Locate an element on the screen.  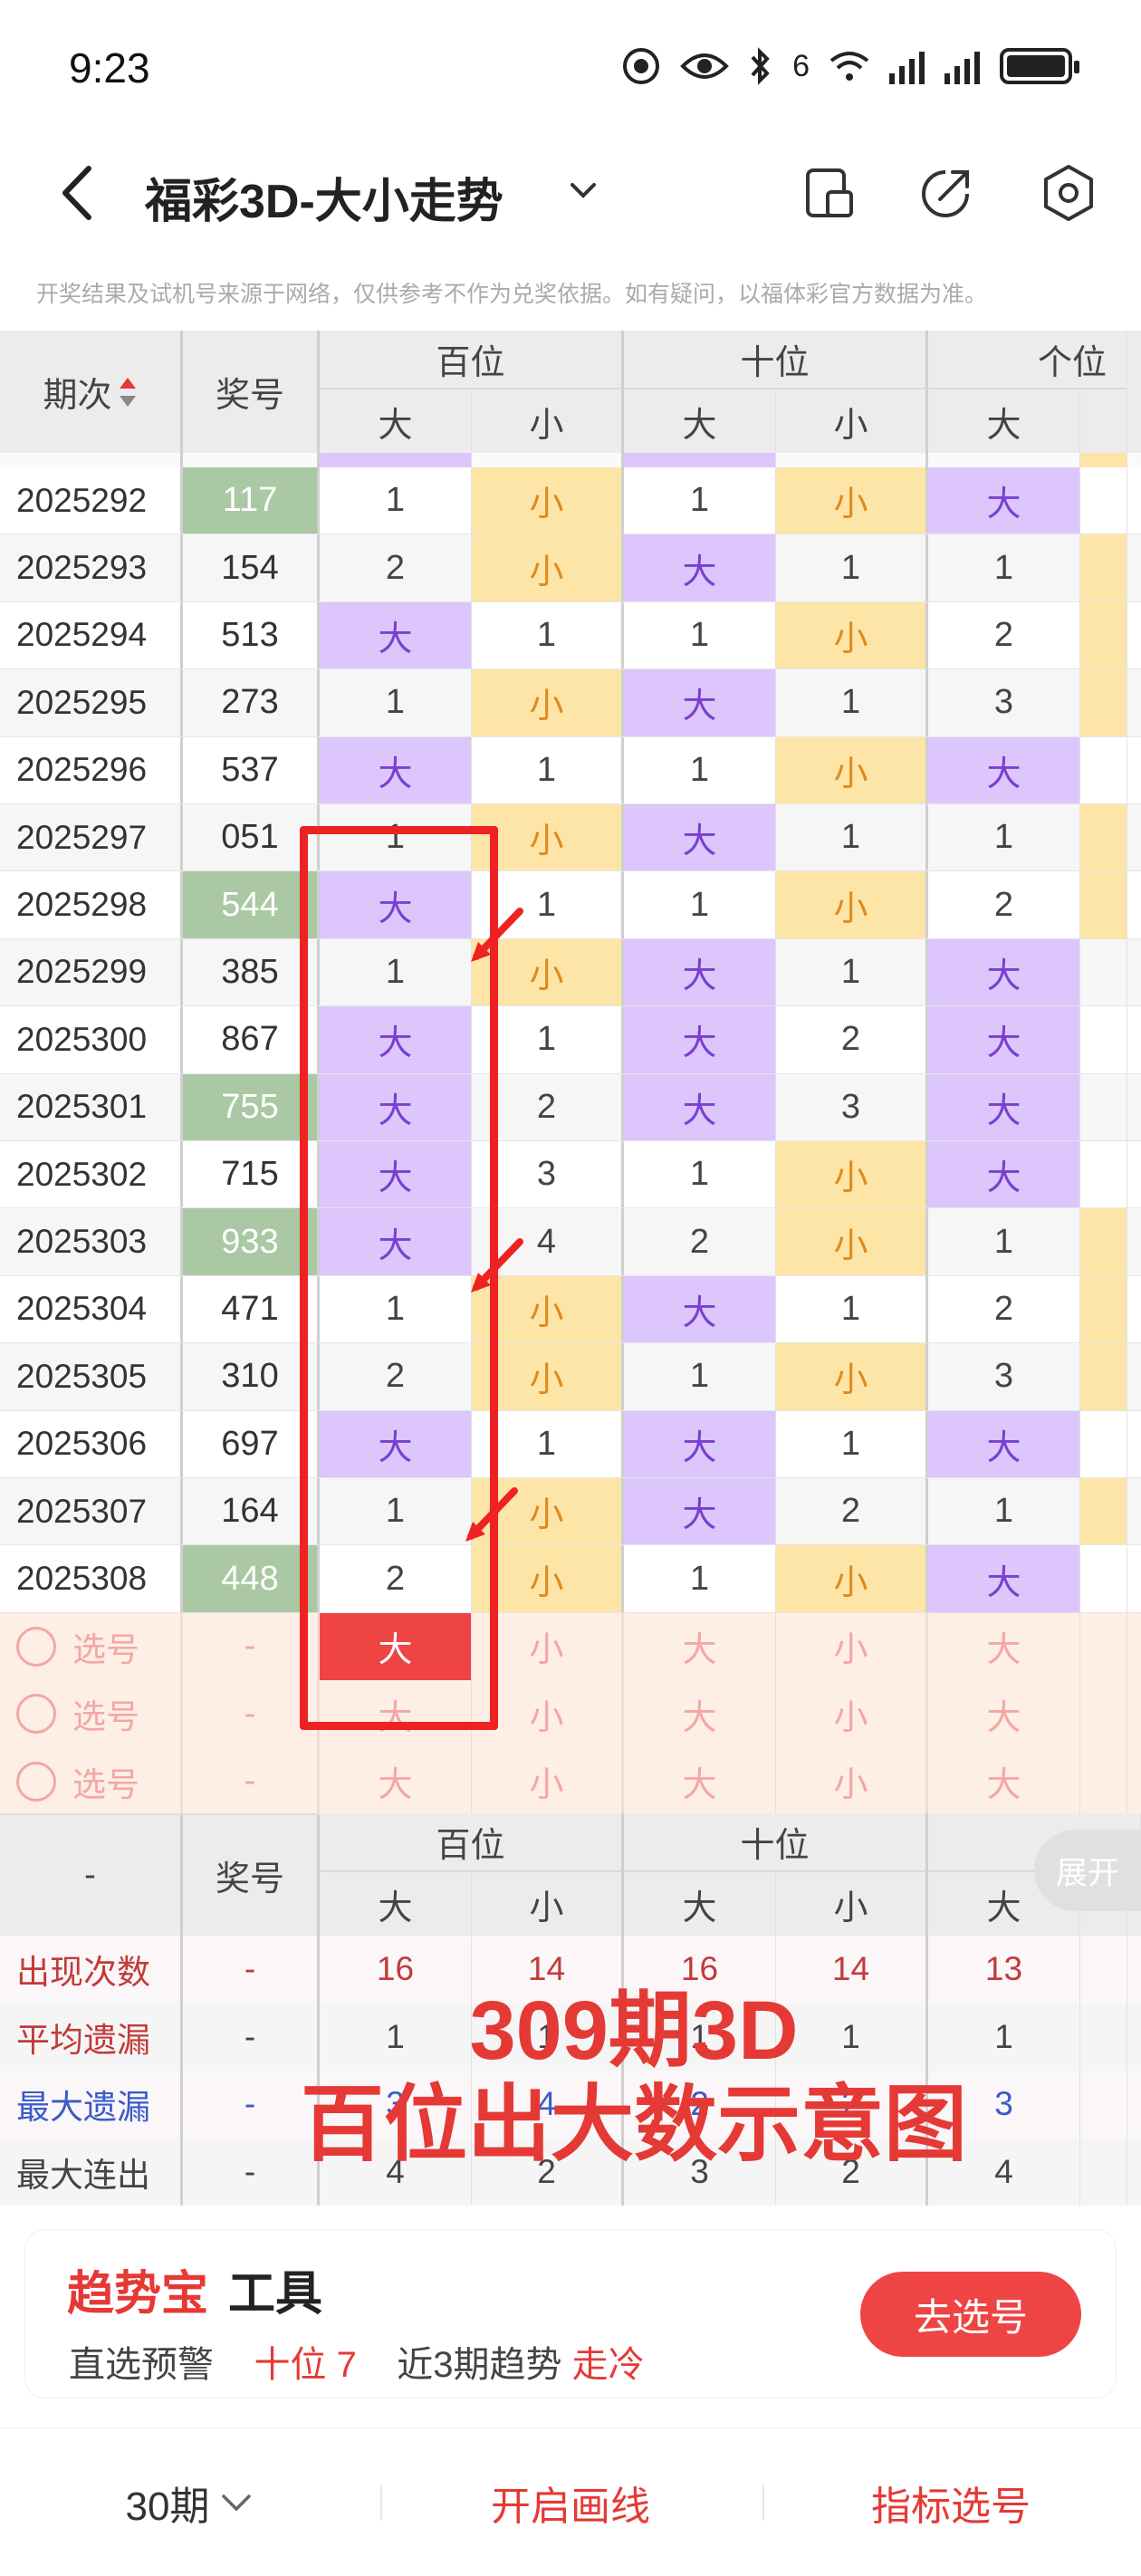
period-cell: 2025303 is located at coordinates (91, 1241).